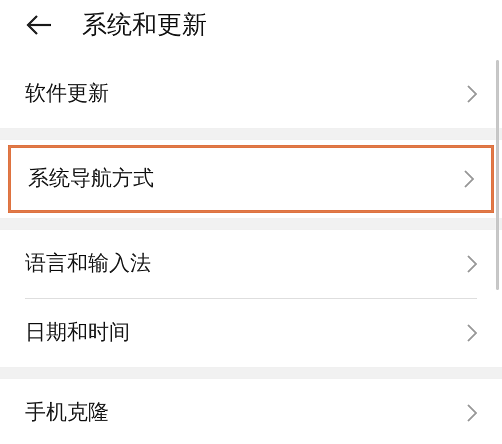  I want to click on page-title: 系统和更新, so click(144, 25).